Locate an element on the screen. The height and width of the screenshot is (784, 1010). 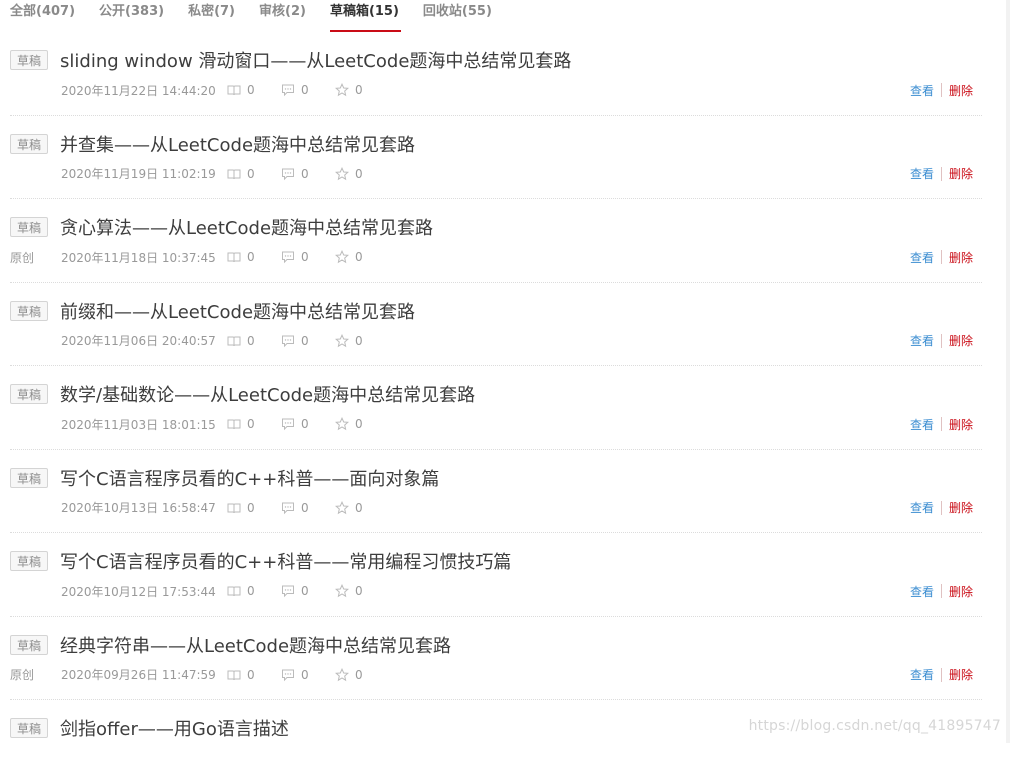
article-date: 2020年10月12日 17:53:44 is located at coordinates (138, 591).